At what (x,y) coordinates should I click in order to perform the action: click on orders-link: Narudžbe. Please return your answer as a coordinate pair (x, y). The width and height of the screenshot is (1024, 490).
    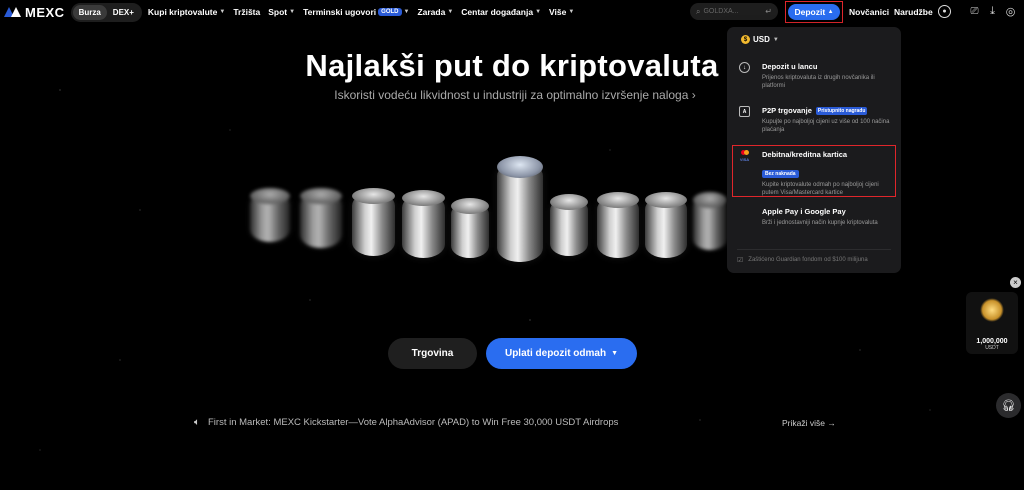
    Looking at the image, I should click on (913, 12).